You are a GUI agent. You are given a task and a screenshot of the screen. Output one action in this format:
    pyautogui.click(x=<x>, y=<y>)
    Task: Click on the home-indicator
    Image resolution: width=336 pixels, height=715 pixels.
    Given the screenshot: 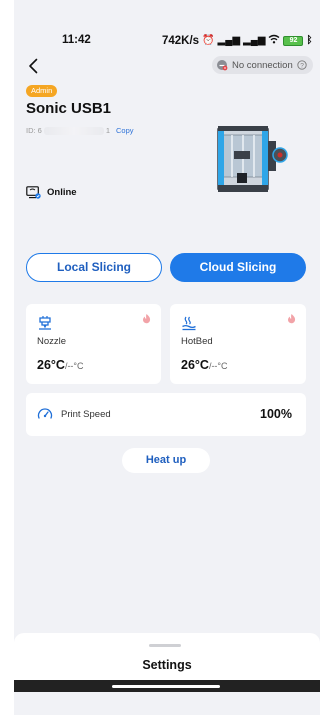 What is the action you would take?
    pyautogui.click(x=166, y=686)
    